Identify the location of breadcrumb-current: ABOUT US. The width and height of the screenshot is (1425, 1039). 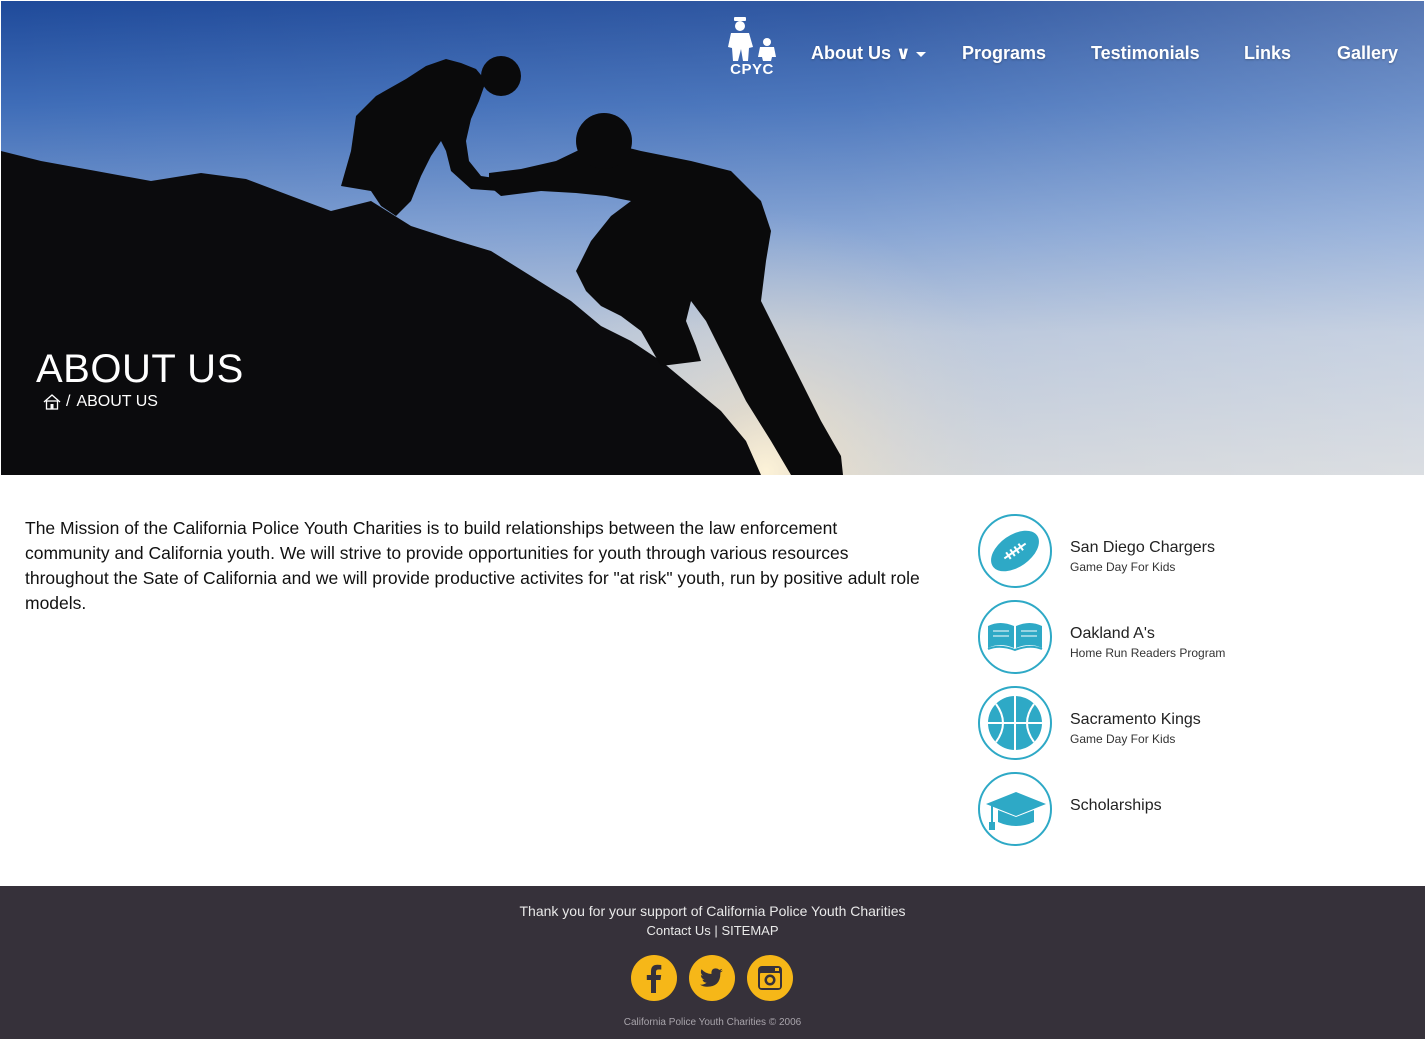
(117, 401).